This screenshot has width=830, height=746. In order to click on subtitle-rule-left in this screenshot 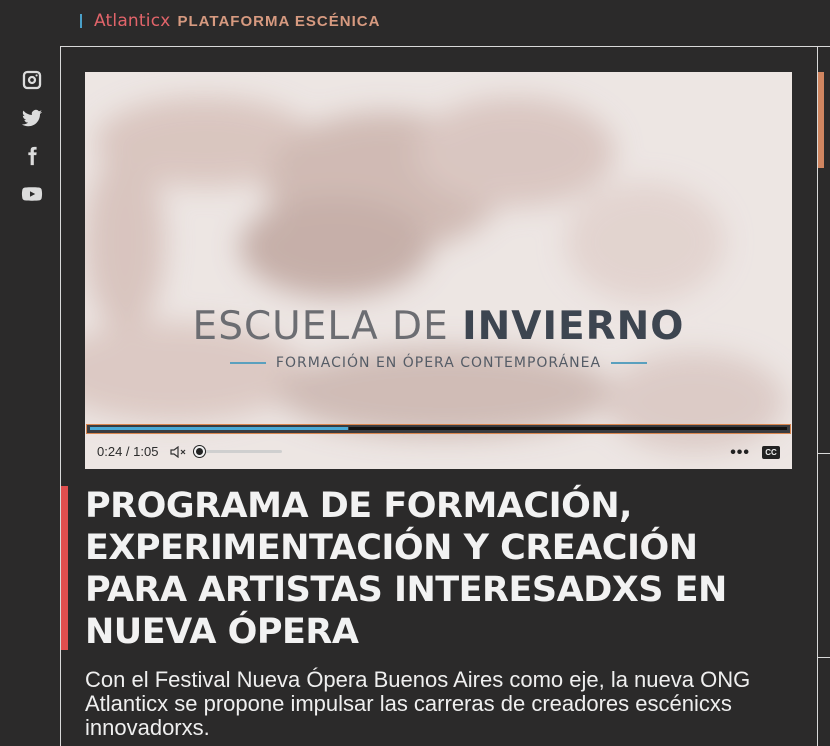, I will do `click(247, 363)`.